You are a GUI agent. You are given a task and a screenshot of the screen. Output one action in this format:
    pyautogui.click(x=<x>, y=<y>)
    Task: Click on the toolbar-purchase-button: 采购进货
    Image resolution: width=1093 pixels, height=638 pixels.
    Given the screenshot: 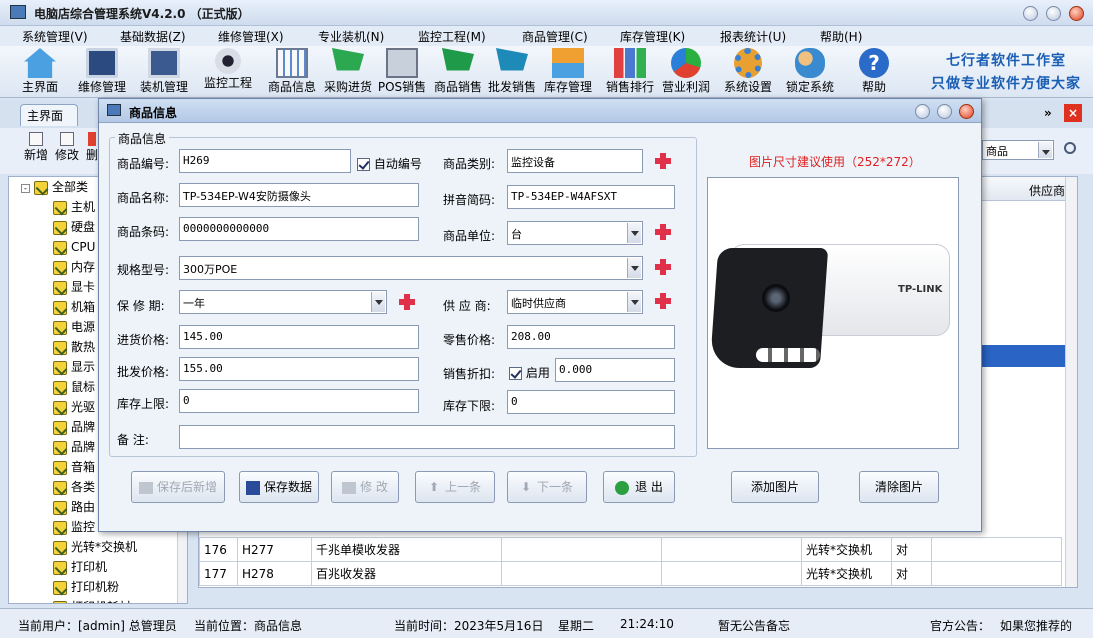 What is the action you would take?
    pyautogui.click(x=348, y=72)
    